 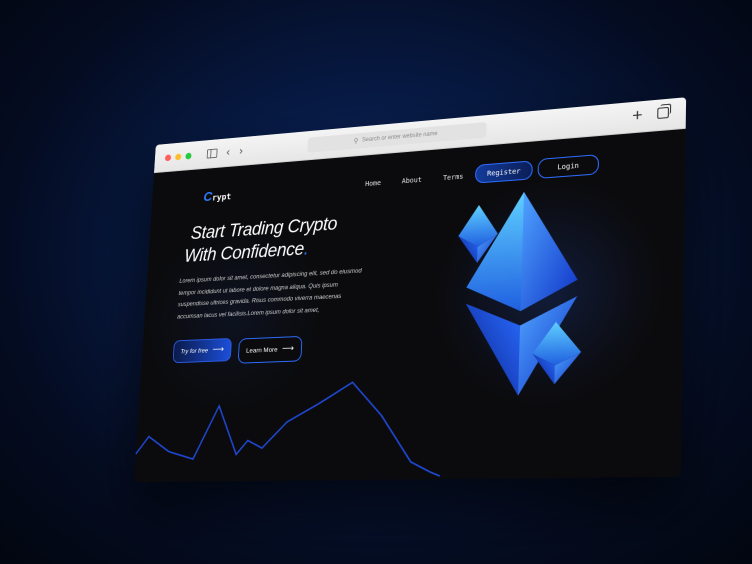 What do you see at coordinates (168, 157) in the screenshot?
I see `close-dot` at bounding box center [168, 157].